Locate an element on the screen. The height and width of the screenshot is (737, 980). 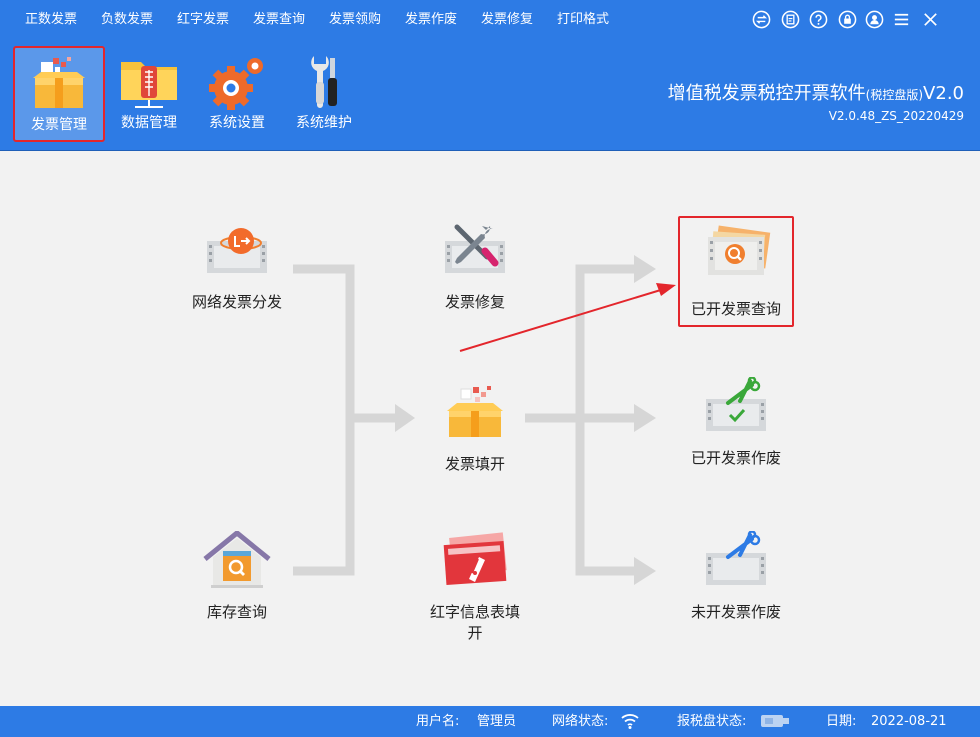
tool-system-maintenance: 系统维护 is located at coordinates (324, 94).